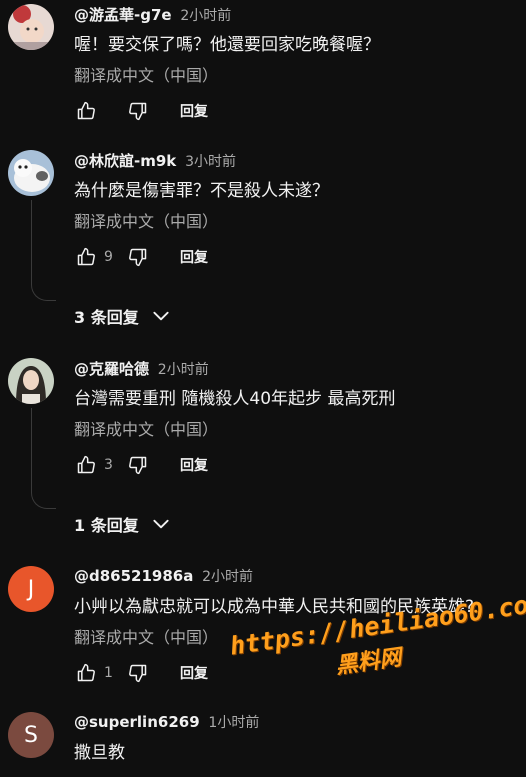  I want to click on author-name: @林欣誼-m9k, so click(125, 161).